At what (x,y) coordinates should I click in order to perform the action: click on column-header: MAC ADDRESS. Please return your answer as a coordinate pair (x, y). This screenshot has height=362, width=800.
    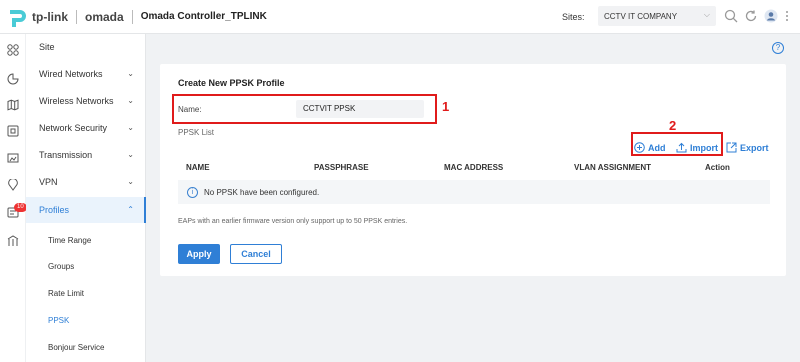
    Looking at the image, I should click on (474, 167).